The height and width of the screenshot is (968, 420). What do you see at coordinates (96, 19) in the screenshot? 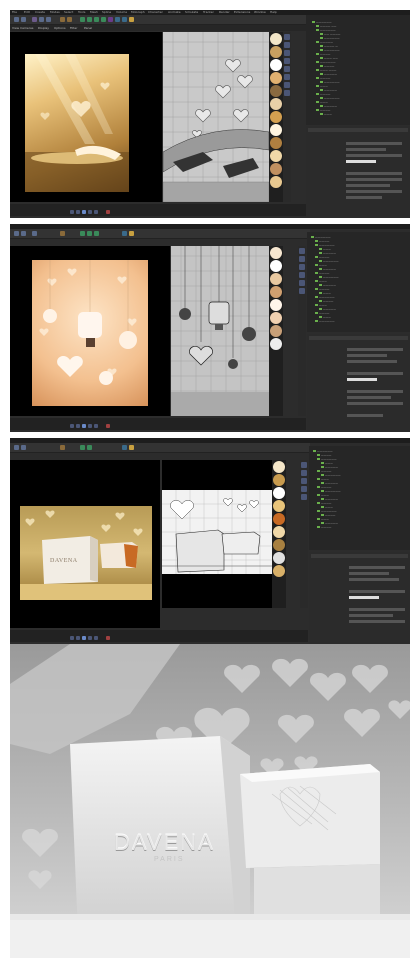
I see `subdivision-icon` at bounding box center [96, 19].